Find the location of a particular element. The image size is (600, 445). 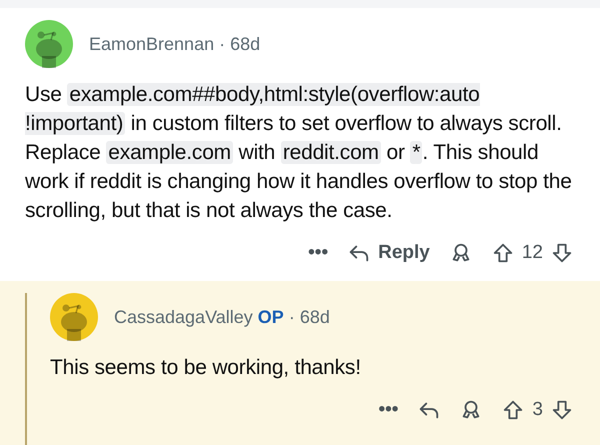

award-icon is located at coordinates (461, 253).